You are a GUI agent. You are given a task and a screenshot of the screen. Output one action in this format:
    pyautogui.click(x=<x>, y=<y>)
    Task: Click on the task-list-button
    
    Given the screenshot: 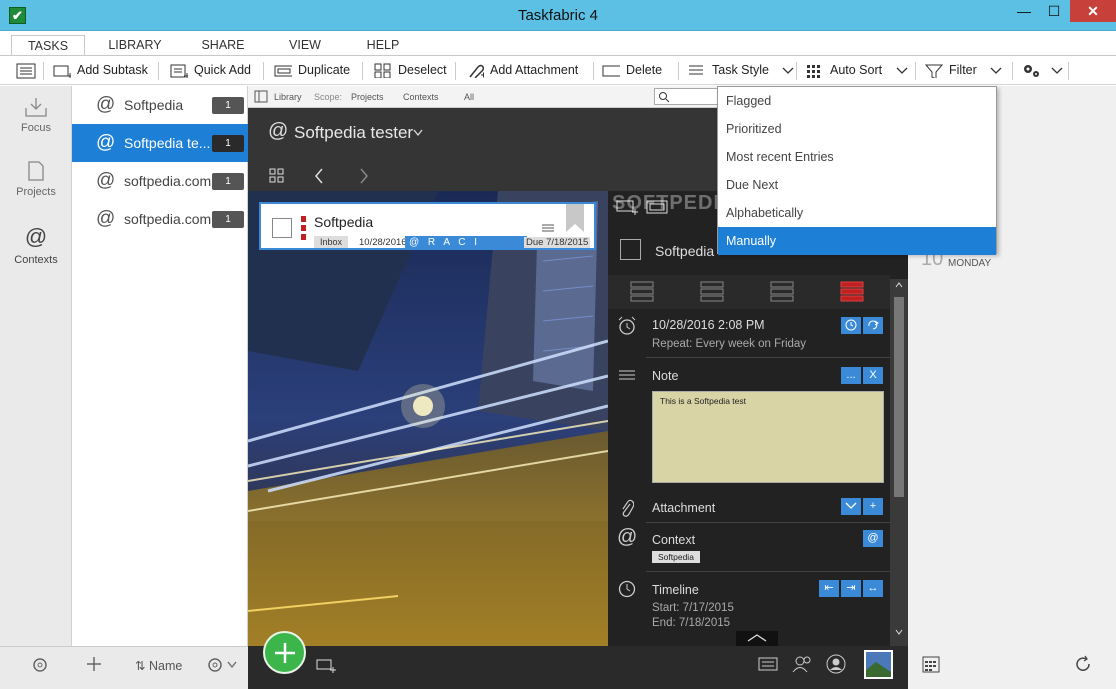 What is the action you would take?
    pyautogui.click(x=26, y=70)
    